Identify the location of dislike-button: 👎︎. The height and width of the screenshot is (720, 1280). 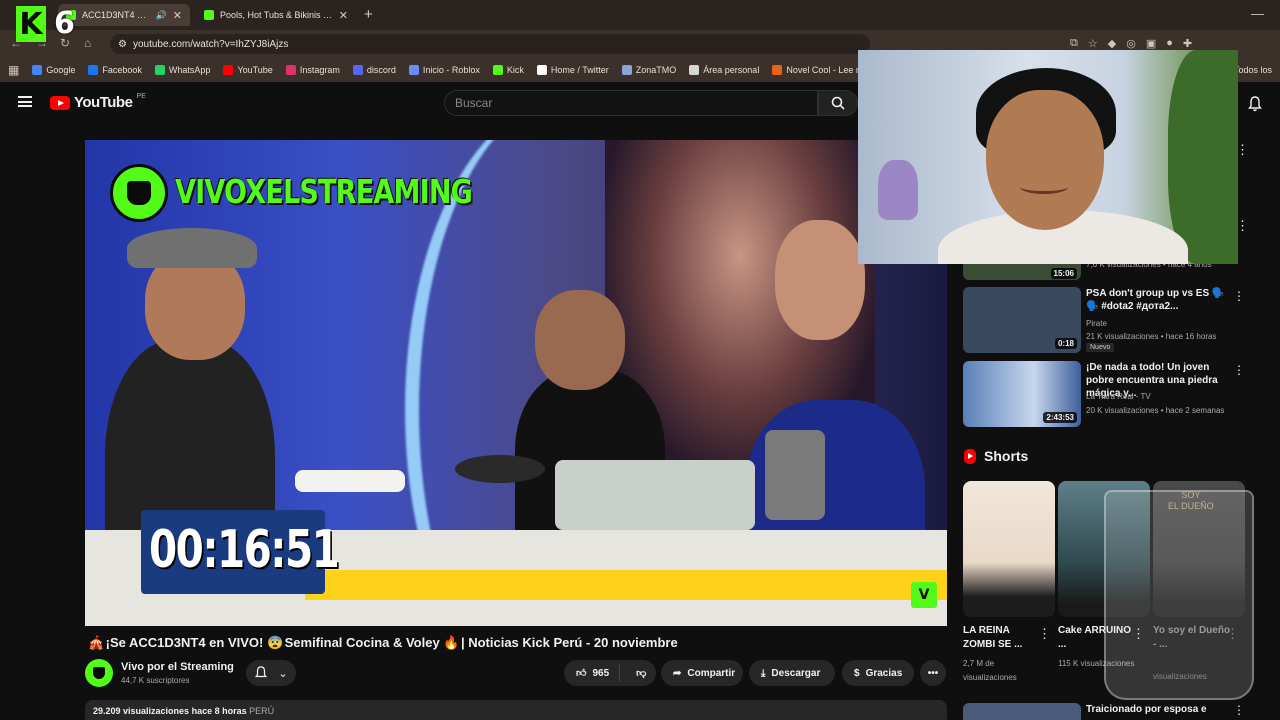
(641, 673).